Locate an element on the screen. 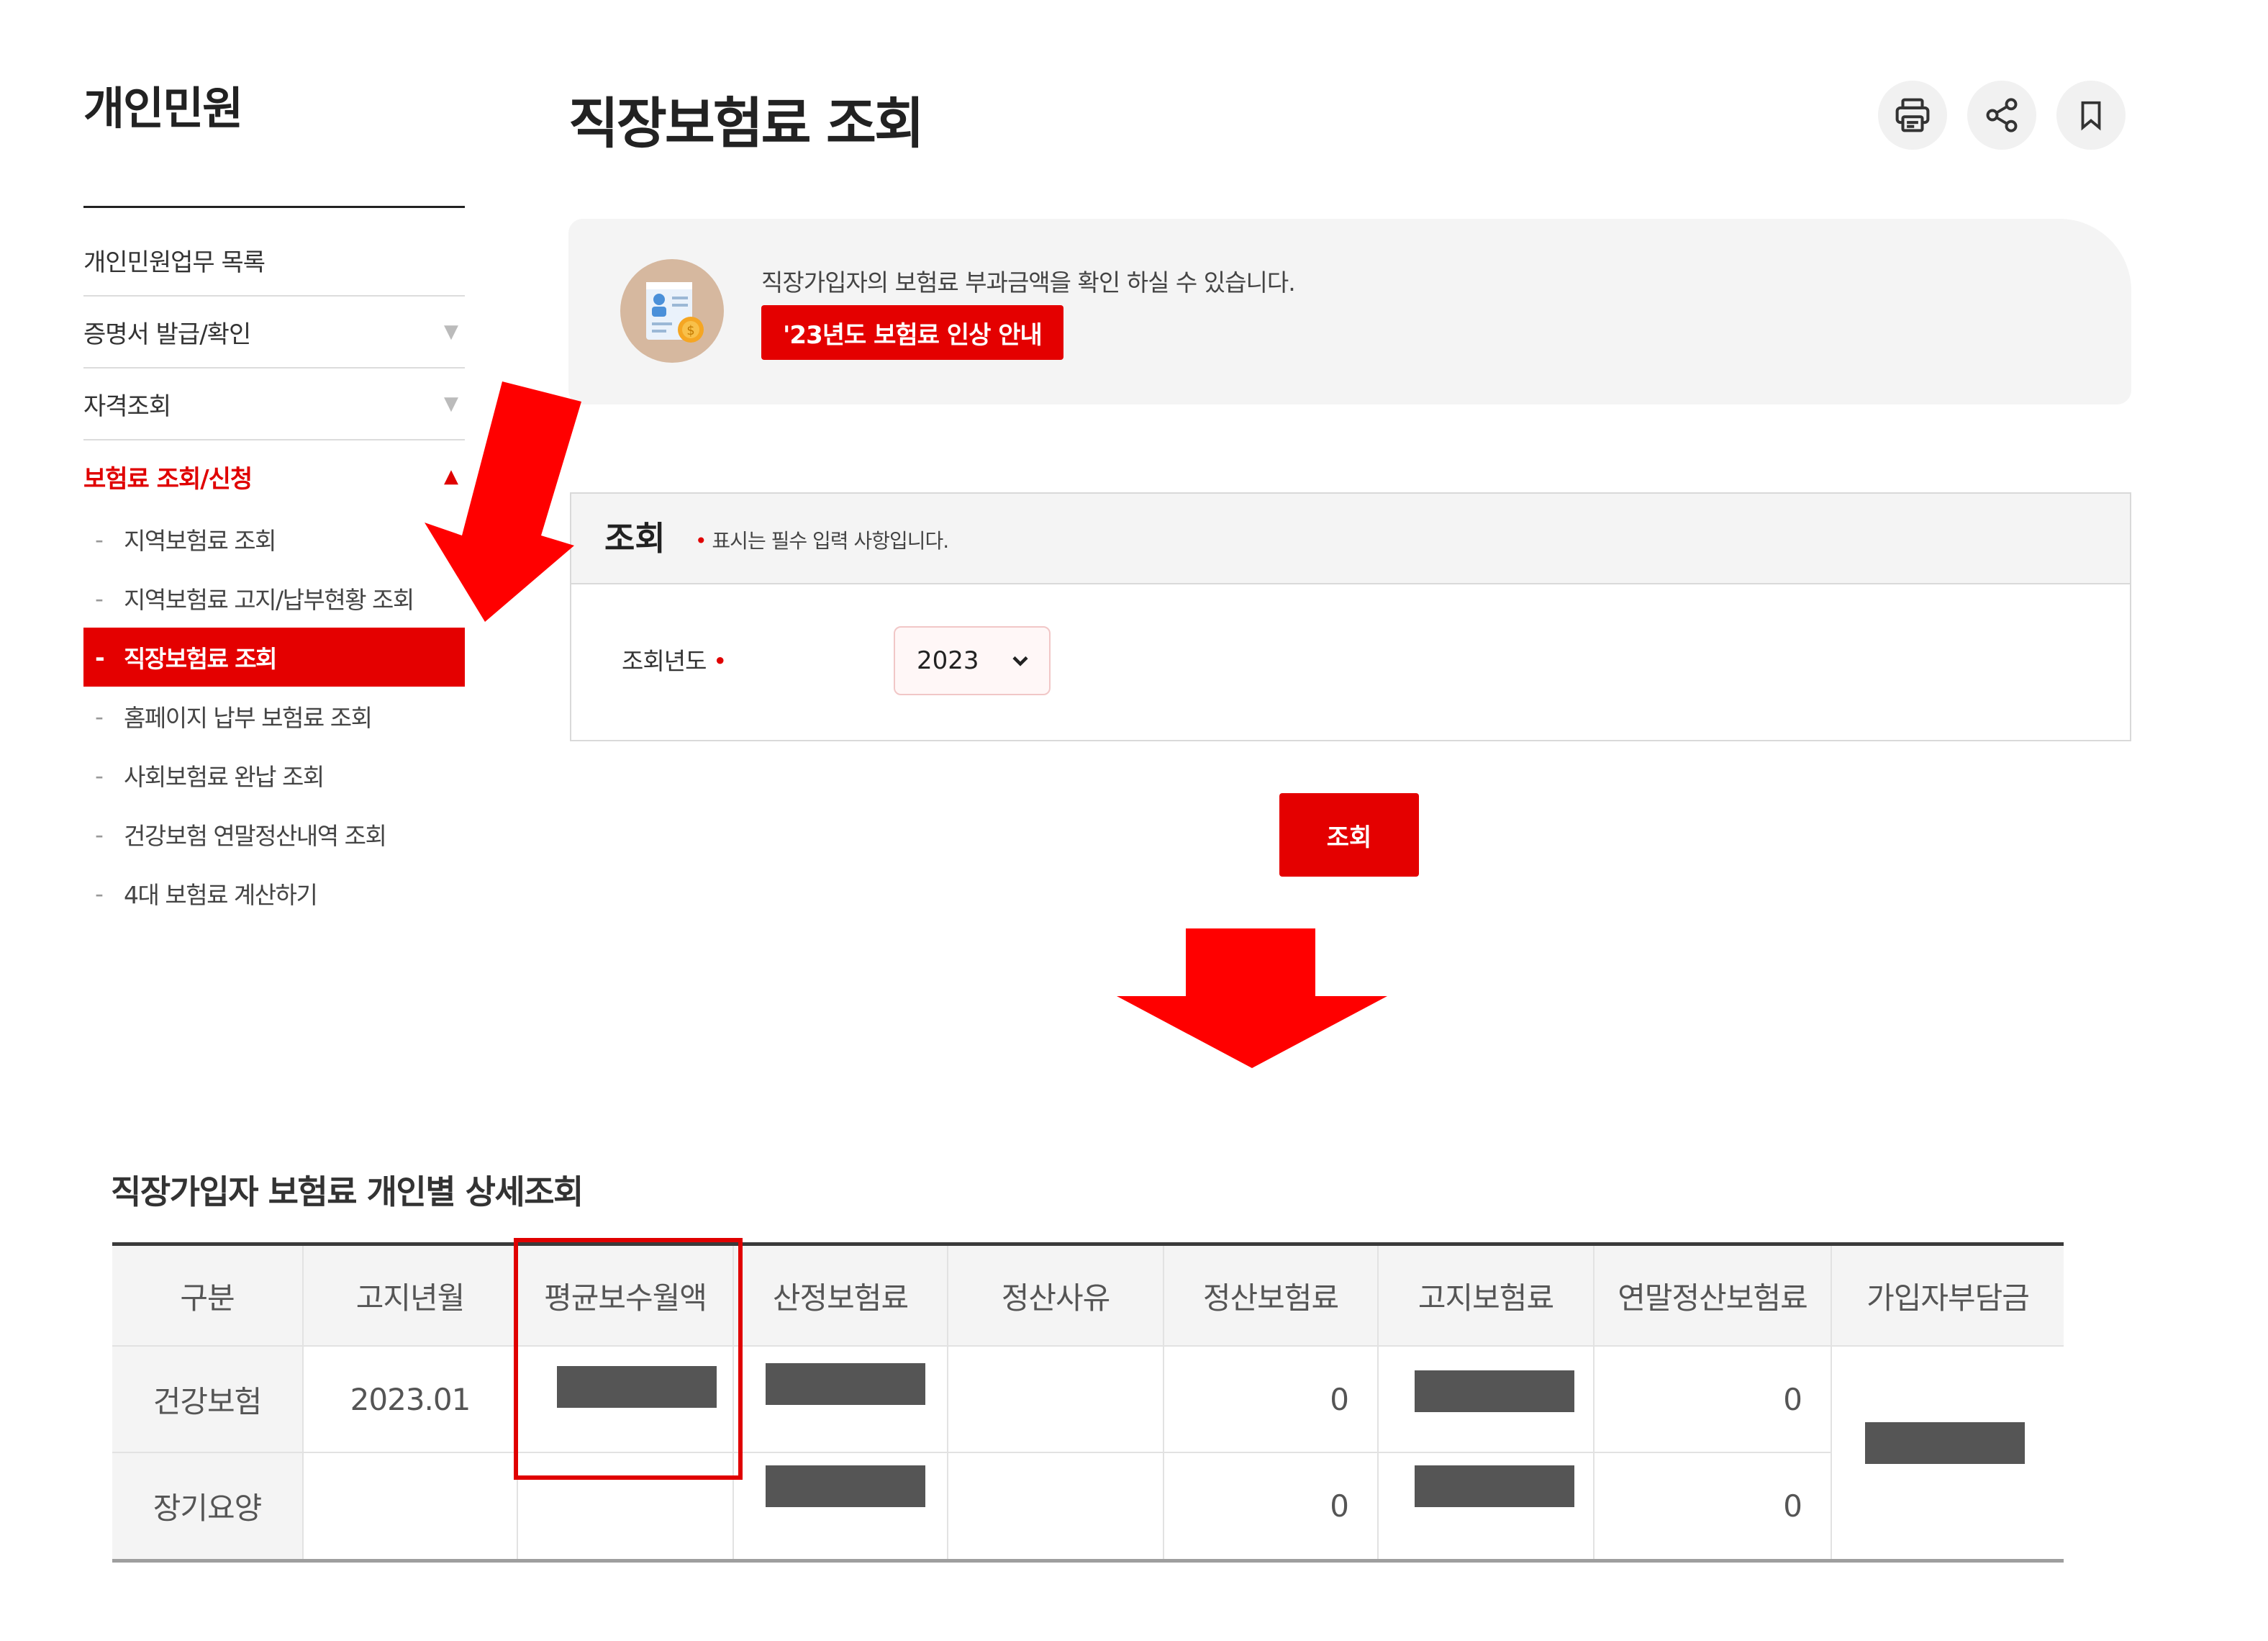 The height and width of the screenshot is (1641, 2268). submenu-item-regional-billing: - 지역보험료 고지/납부현황 조회 is located at coordinates (274, 598).